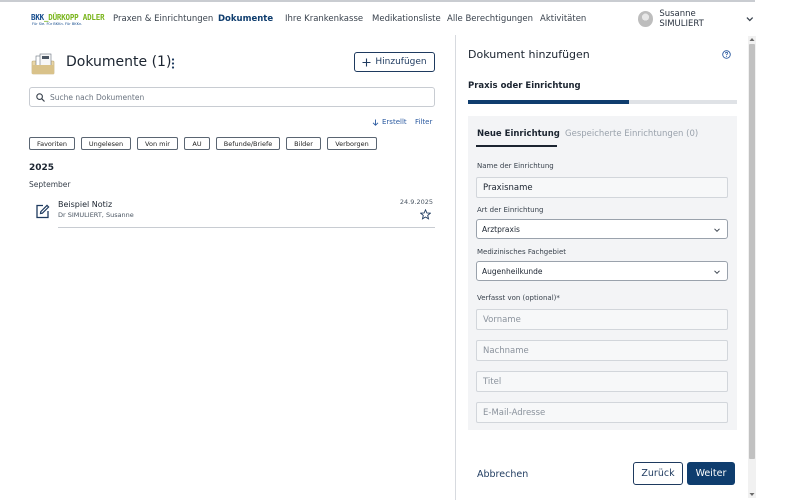  I want to click on chip-au: AU, so click(197, 143).